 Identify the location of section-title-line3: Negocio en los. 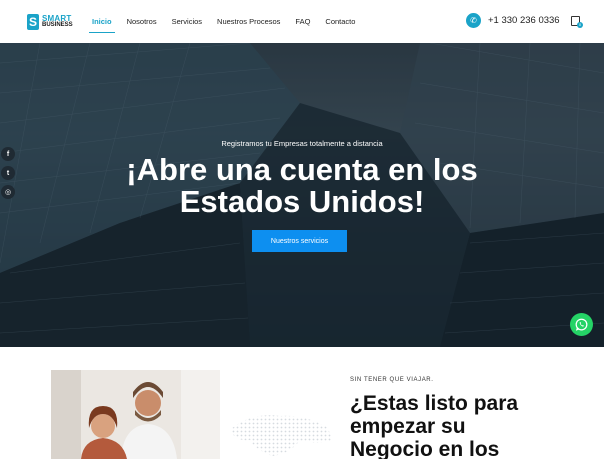
(425, 448).